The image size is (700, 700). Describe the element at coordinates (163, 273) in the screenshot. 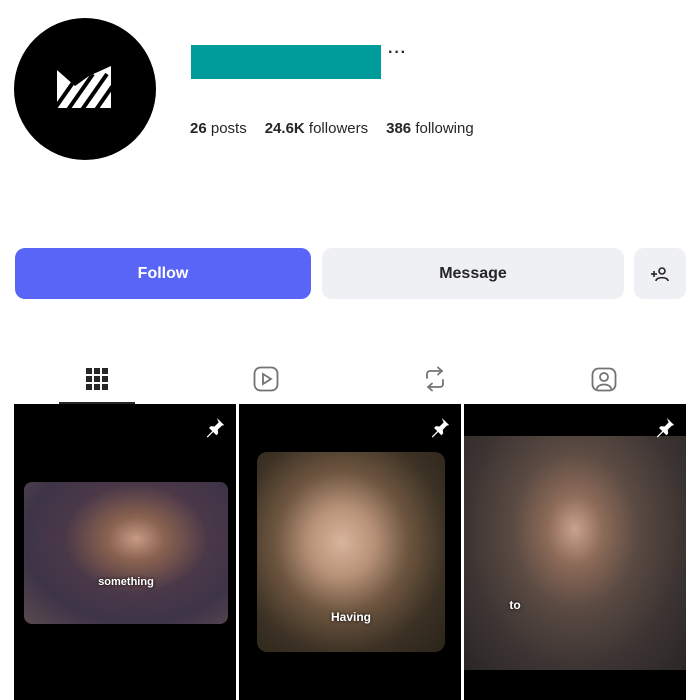

I see `follow-button: Follow` at that location.